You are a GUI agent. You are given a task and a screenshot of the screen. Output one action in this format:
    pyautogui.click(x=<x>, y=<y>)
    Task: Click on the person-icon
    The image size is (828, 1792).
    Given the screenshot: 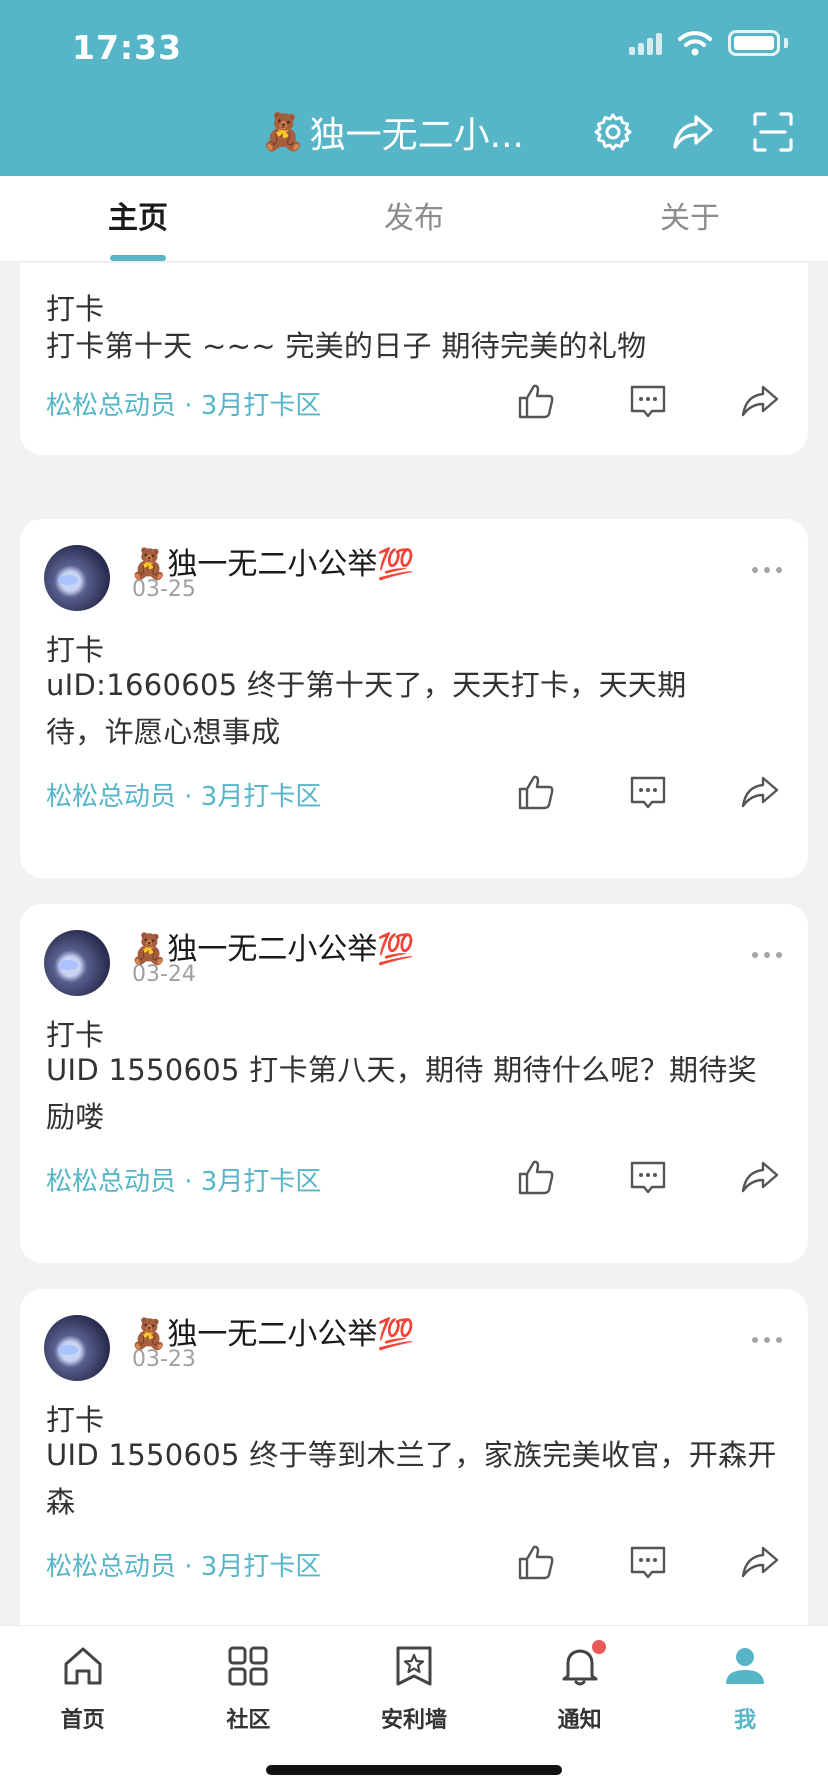 What is the action you would take?
    pyautogui.click(x=745, y=1666)
    